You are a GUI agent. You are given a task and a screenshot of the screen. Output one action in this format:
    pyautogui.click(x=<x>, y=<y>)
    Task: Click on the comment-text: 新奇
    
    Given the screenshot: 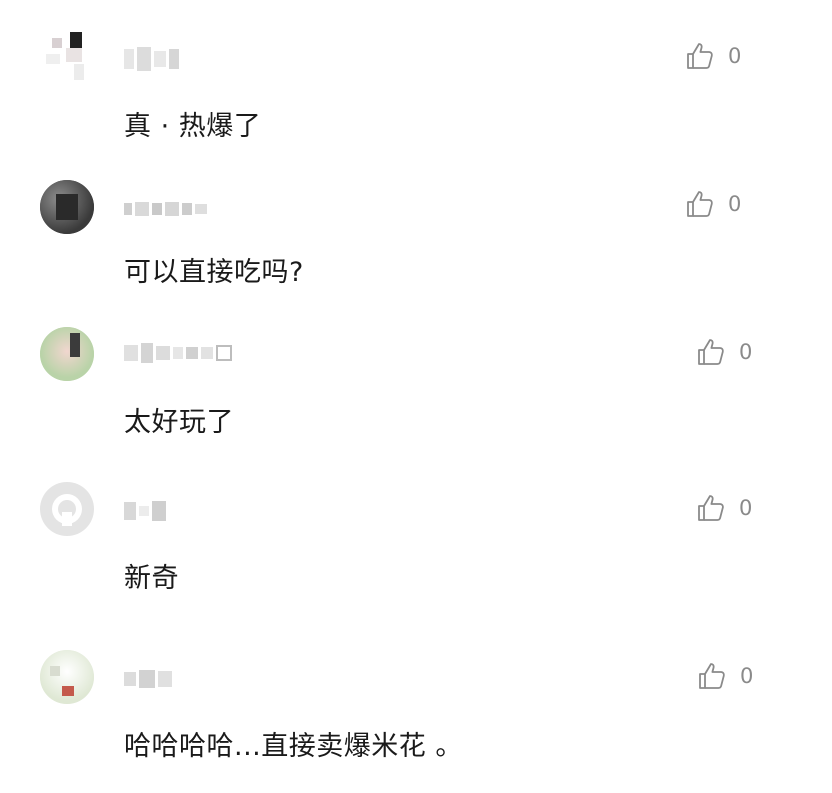 What is the action you would take?
    pyautogui.click(x=151, y=578)
    